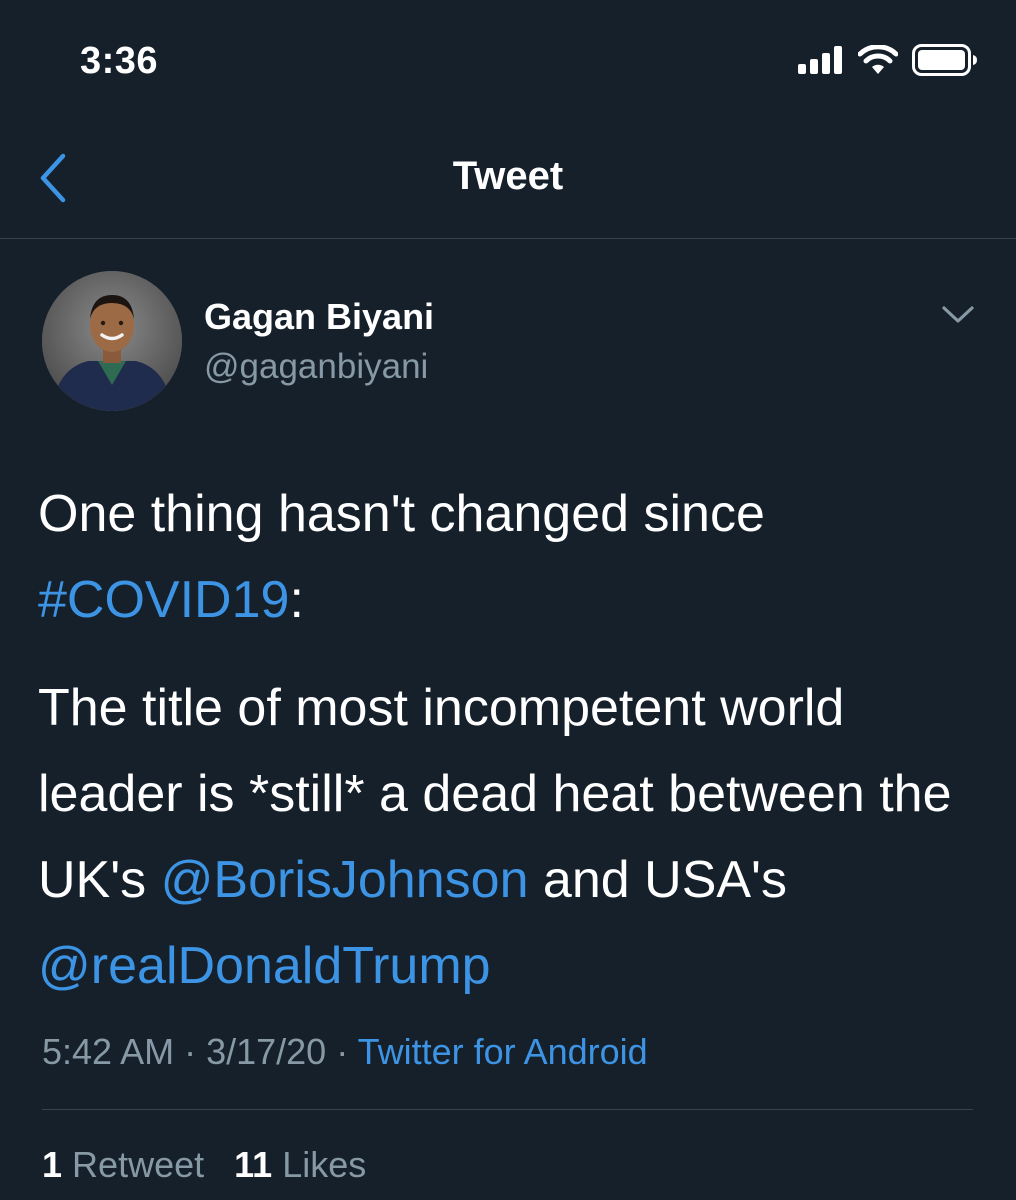 This screenshot has height=1200, width=1016. I want to click on mention-link: @realDonaldTrump, so click(264, 966).